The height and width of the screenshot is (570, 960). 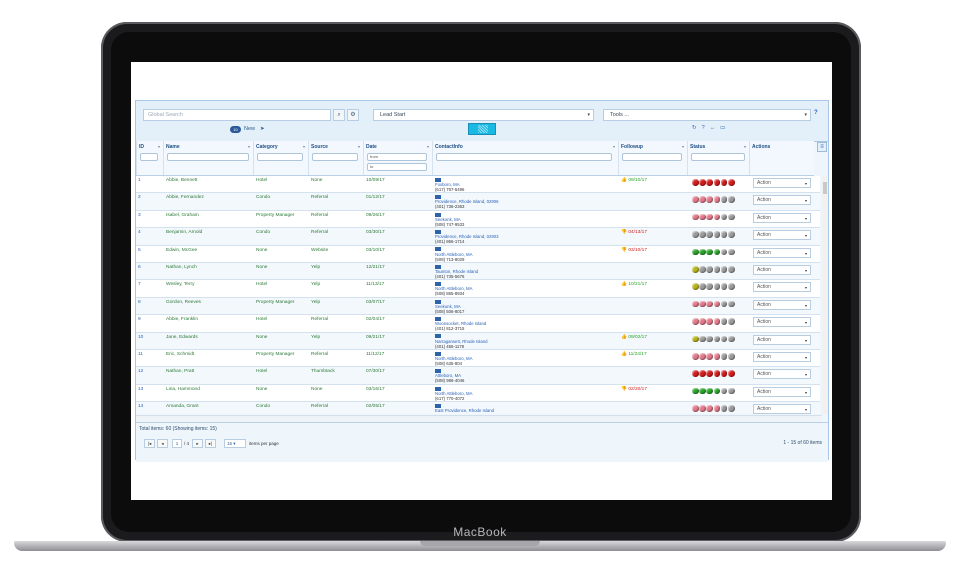 I want to click on gear-icon: ⚙, so click(x=353, y=115).